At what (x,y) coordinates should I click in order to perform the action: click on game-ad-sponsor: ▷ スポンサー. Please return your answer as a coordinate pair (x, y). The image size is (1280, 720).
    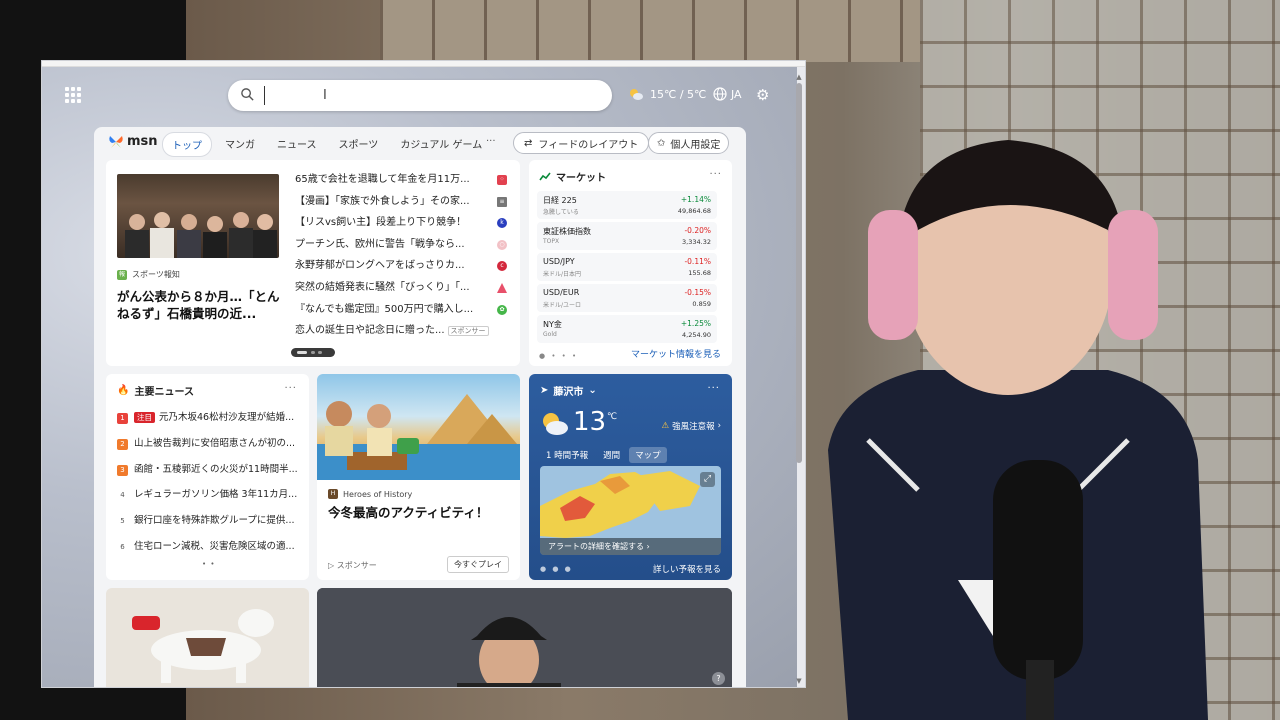
    Looking at the image, I should click on (352, 565).